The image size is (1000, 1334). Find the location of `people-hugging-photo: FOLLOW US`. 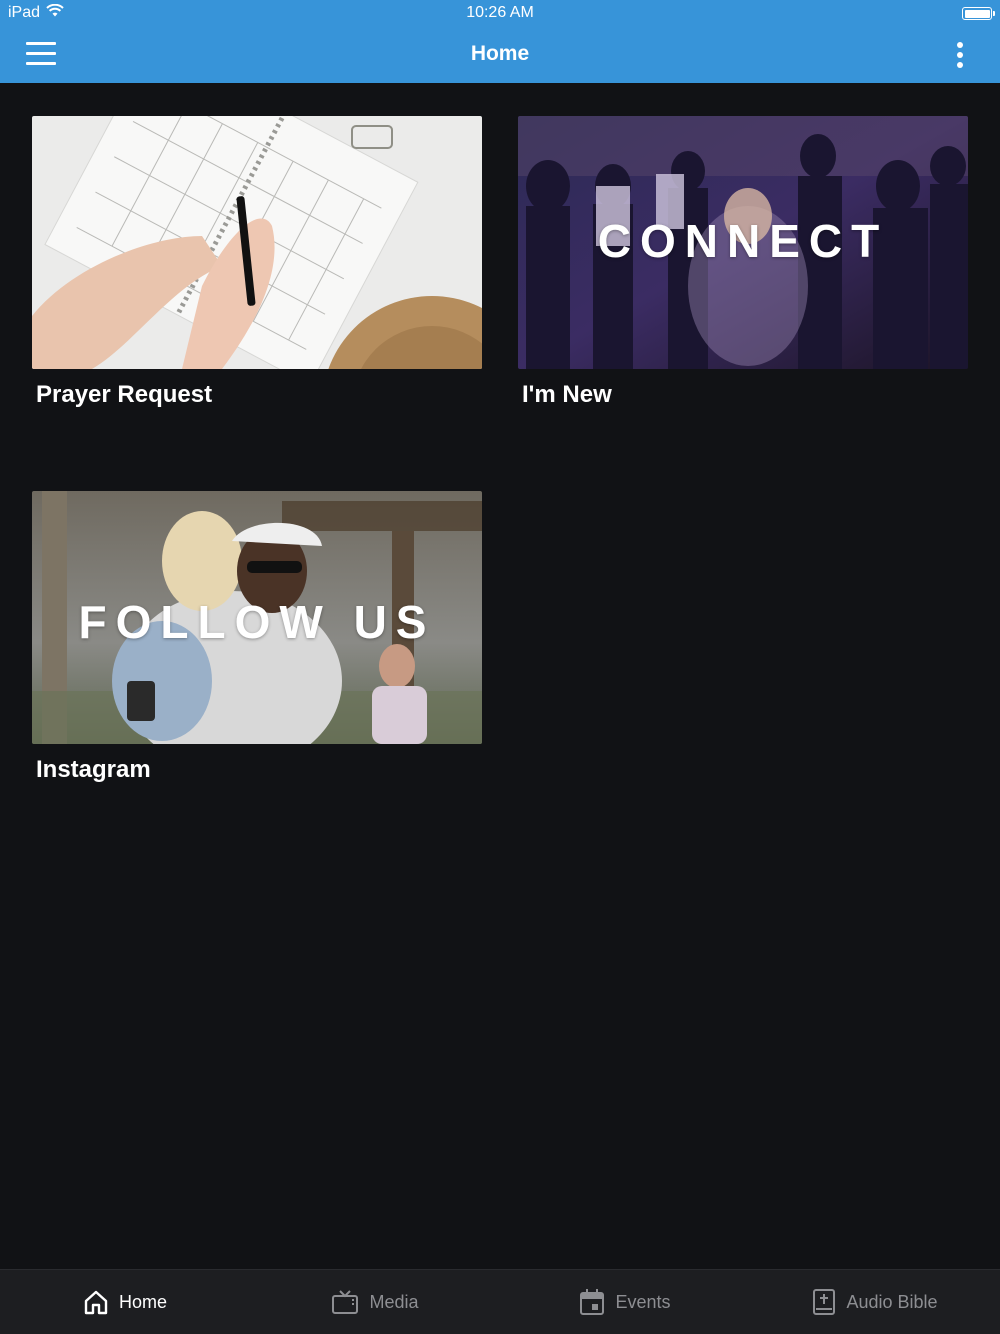

people-hugging-photo: FOLLOW US is located at coordinates (257, 617).